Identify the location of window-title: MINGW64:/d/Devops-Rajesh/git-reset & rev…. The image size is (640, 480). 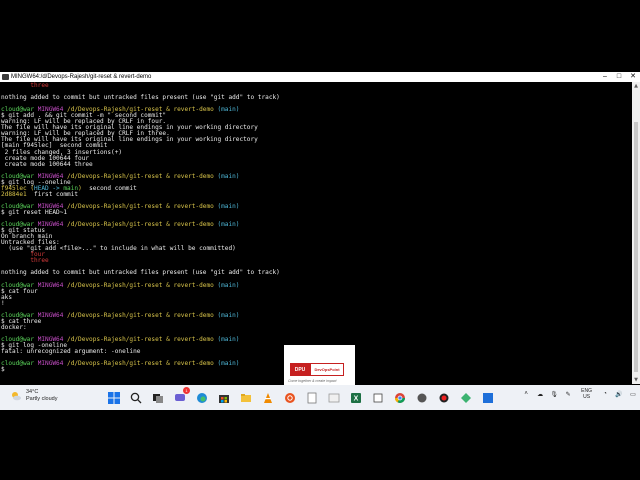
(81, 77).